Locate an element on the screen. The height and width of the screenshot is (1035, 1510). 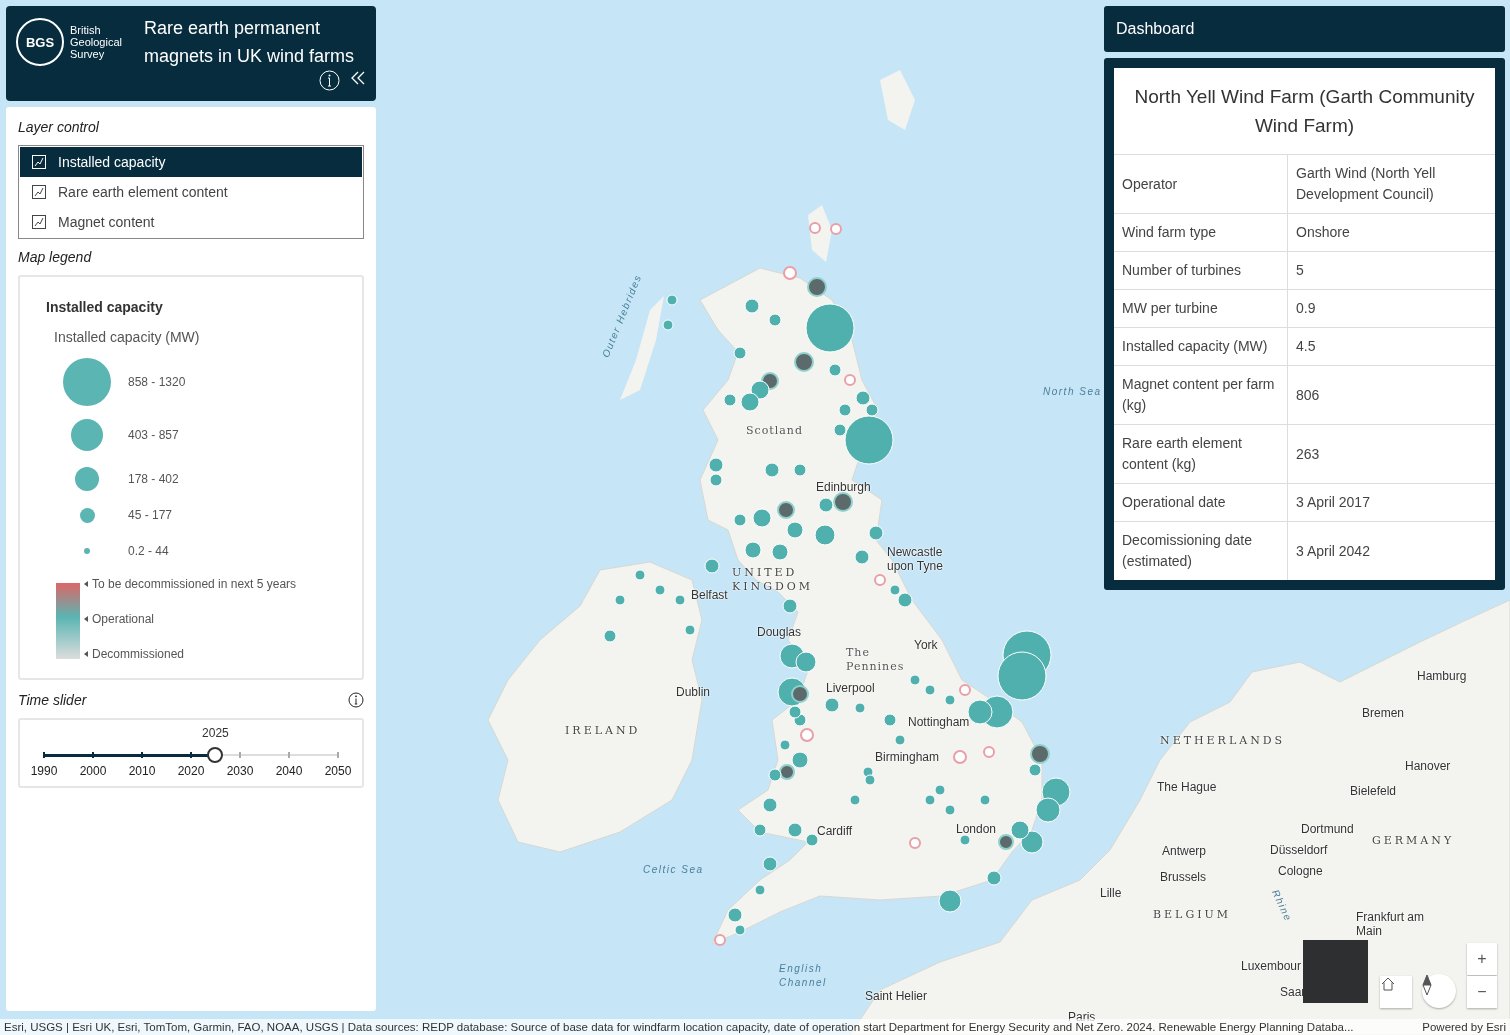
table-cell: Number of turbines is located at coordinates (1201, 270).